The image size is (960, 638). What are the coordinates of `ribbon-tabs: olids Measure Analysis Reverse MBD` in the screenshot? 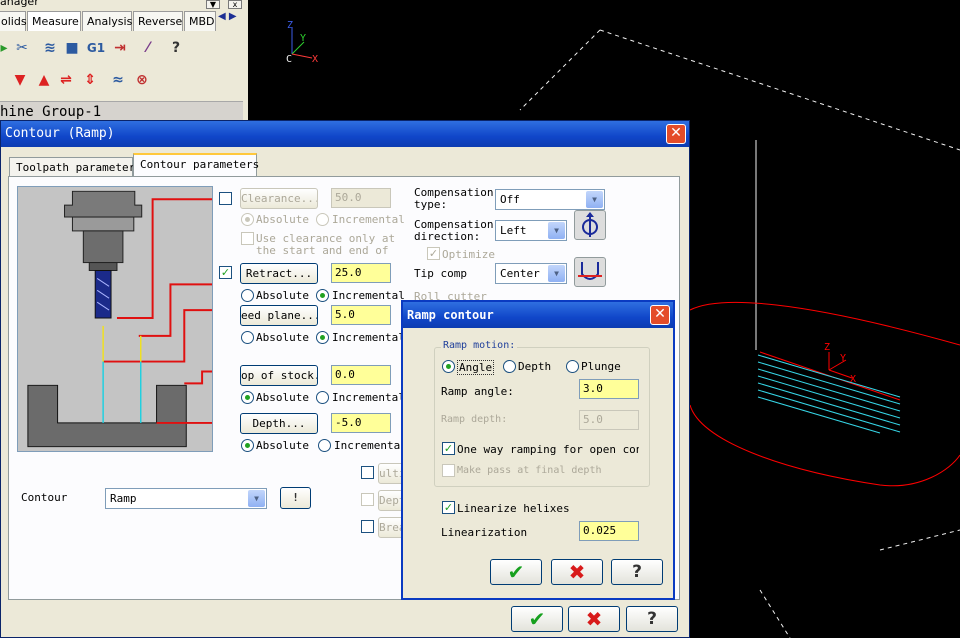 It's located at (124, 21).